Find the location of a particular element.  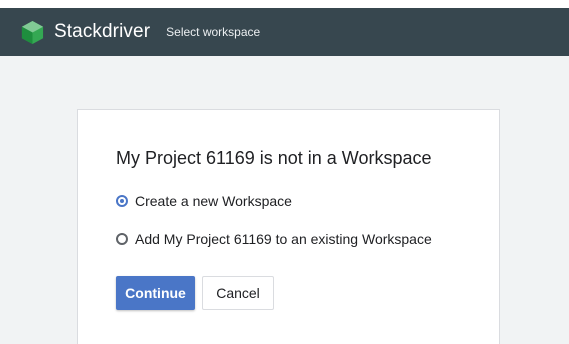

dialog-title: My Project 61169 is not in a Workspace is located at coordinates (274, 158).